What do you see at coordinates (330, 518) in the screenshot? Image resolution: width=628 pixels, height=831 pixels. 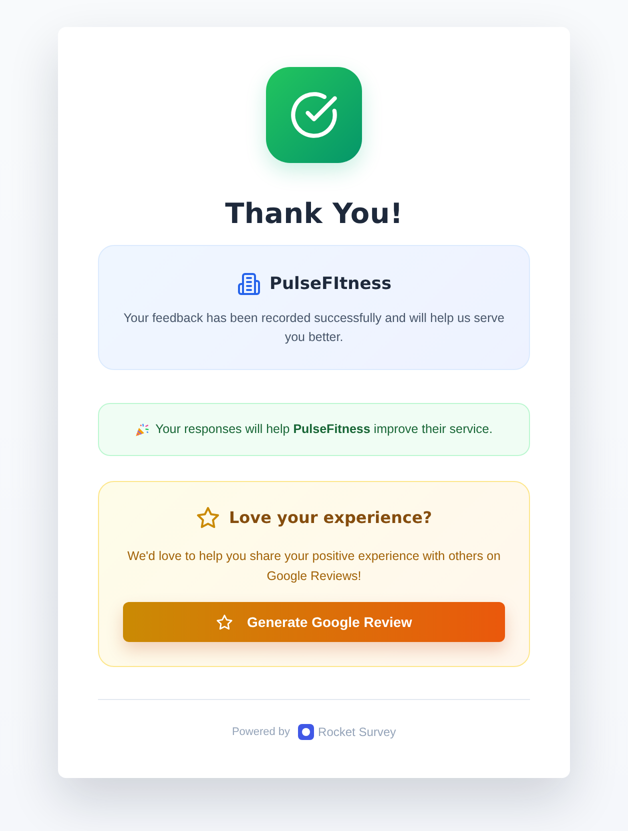 I see `review-heading: Love your experience?` at bounding box center [330, 518].